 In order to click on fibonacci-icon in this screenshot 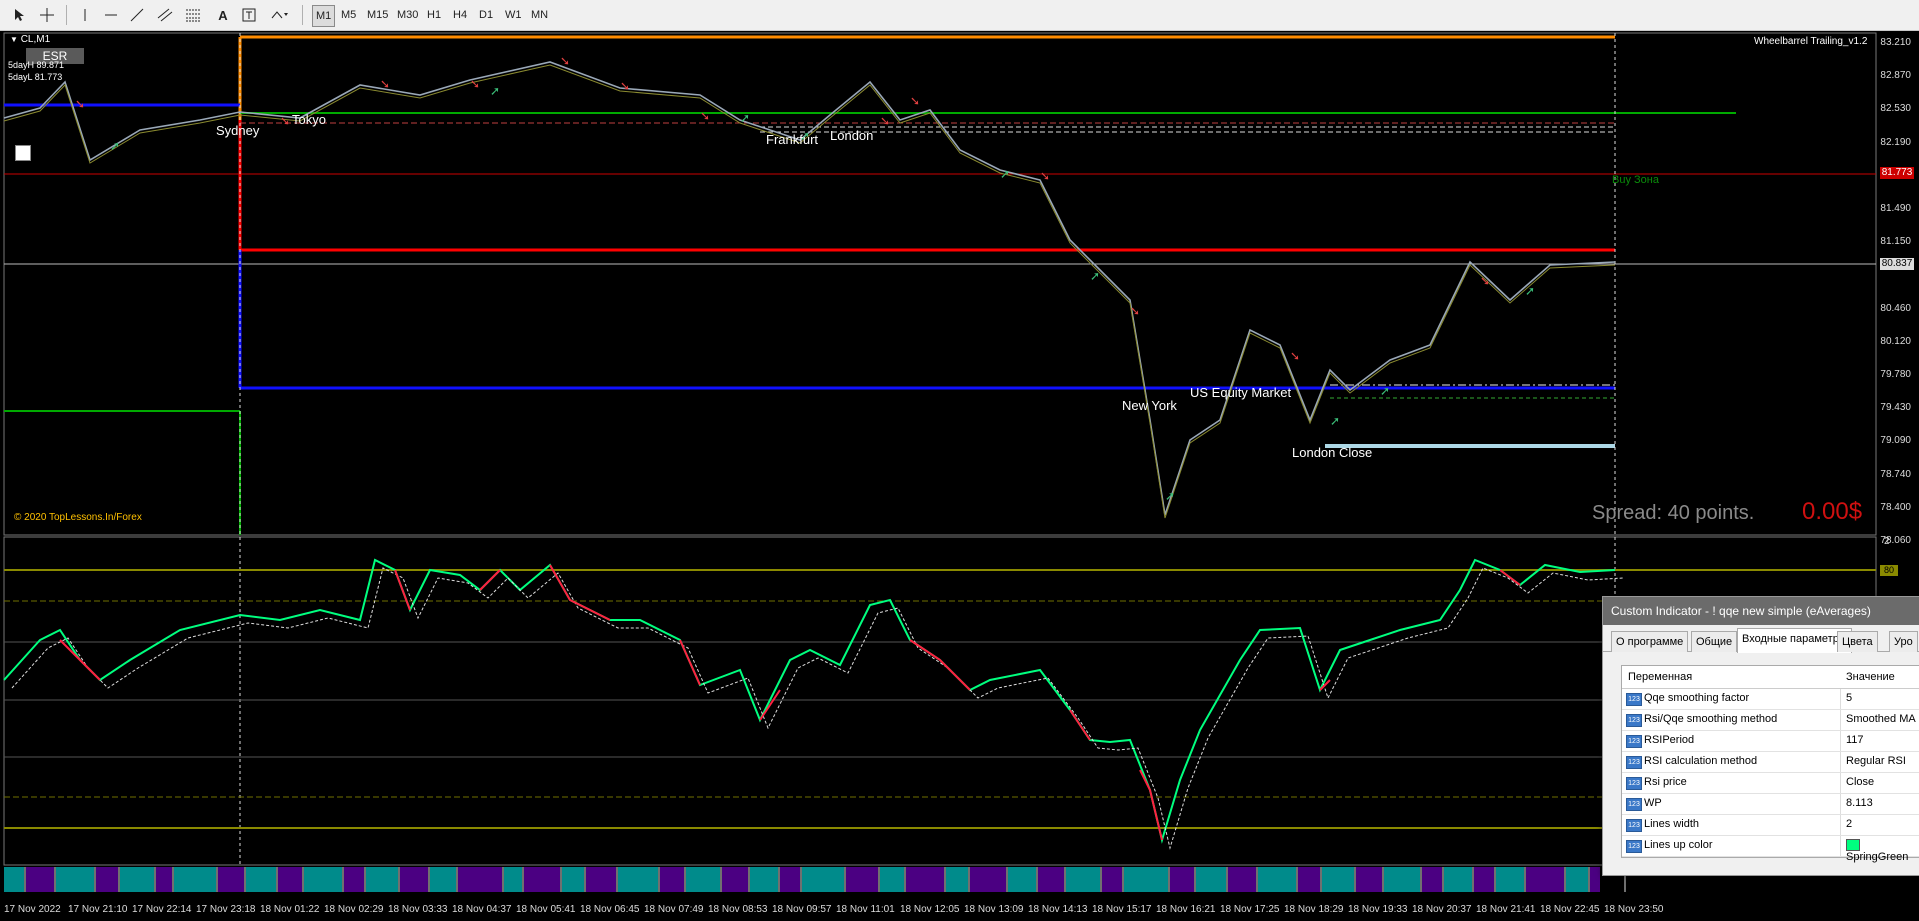, I will do `click(193, 15)`.